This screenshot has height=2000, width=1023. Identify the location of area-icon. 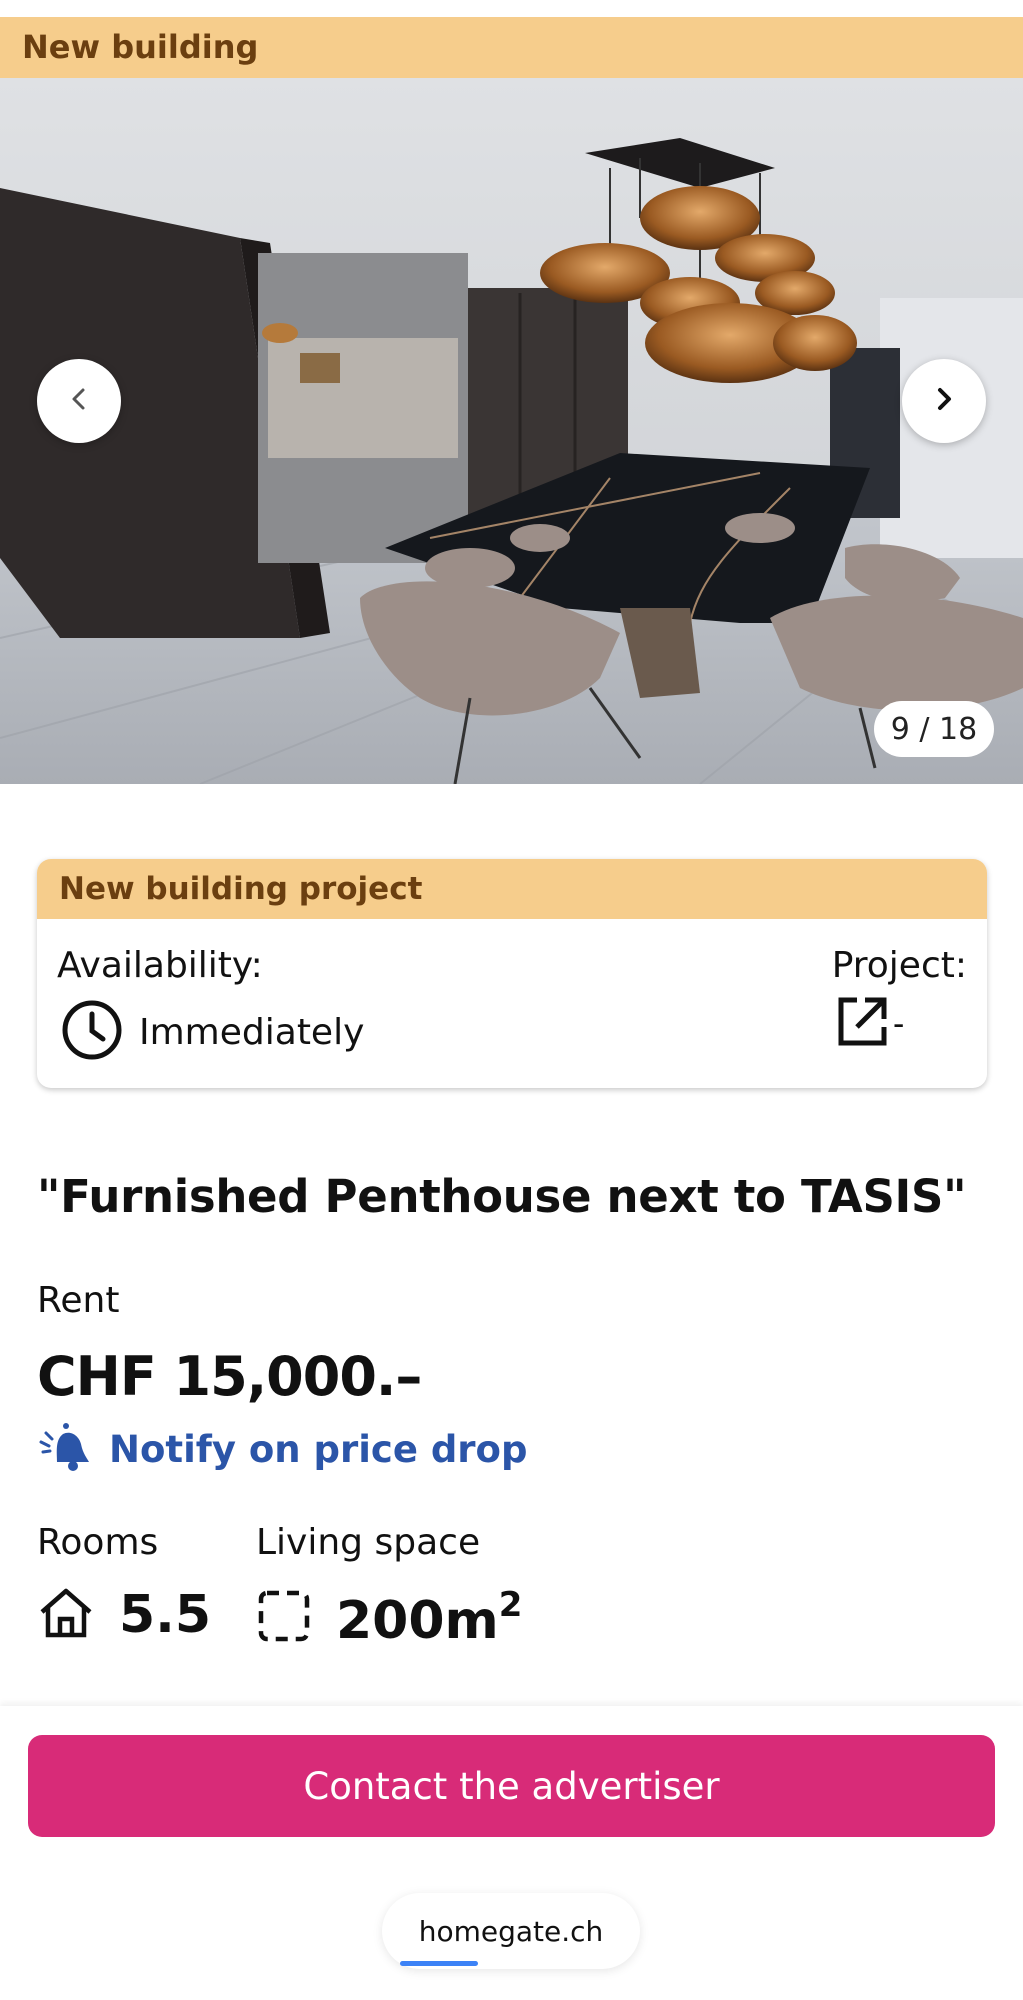
(284, 1618).